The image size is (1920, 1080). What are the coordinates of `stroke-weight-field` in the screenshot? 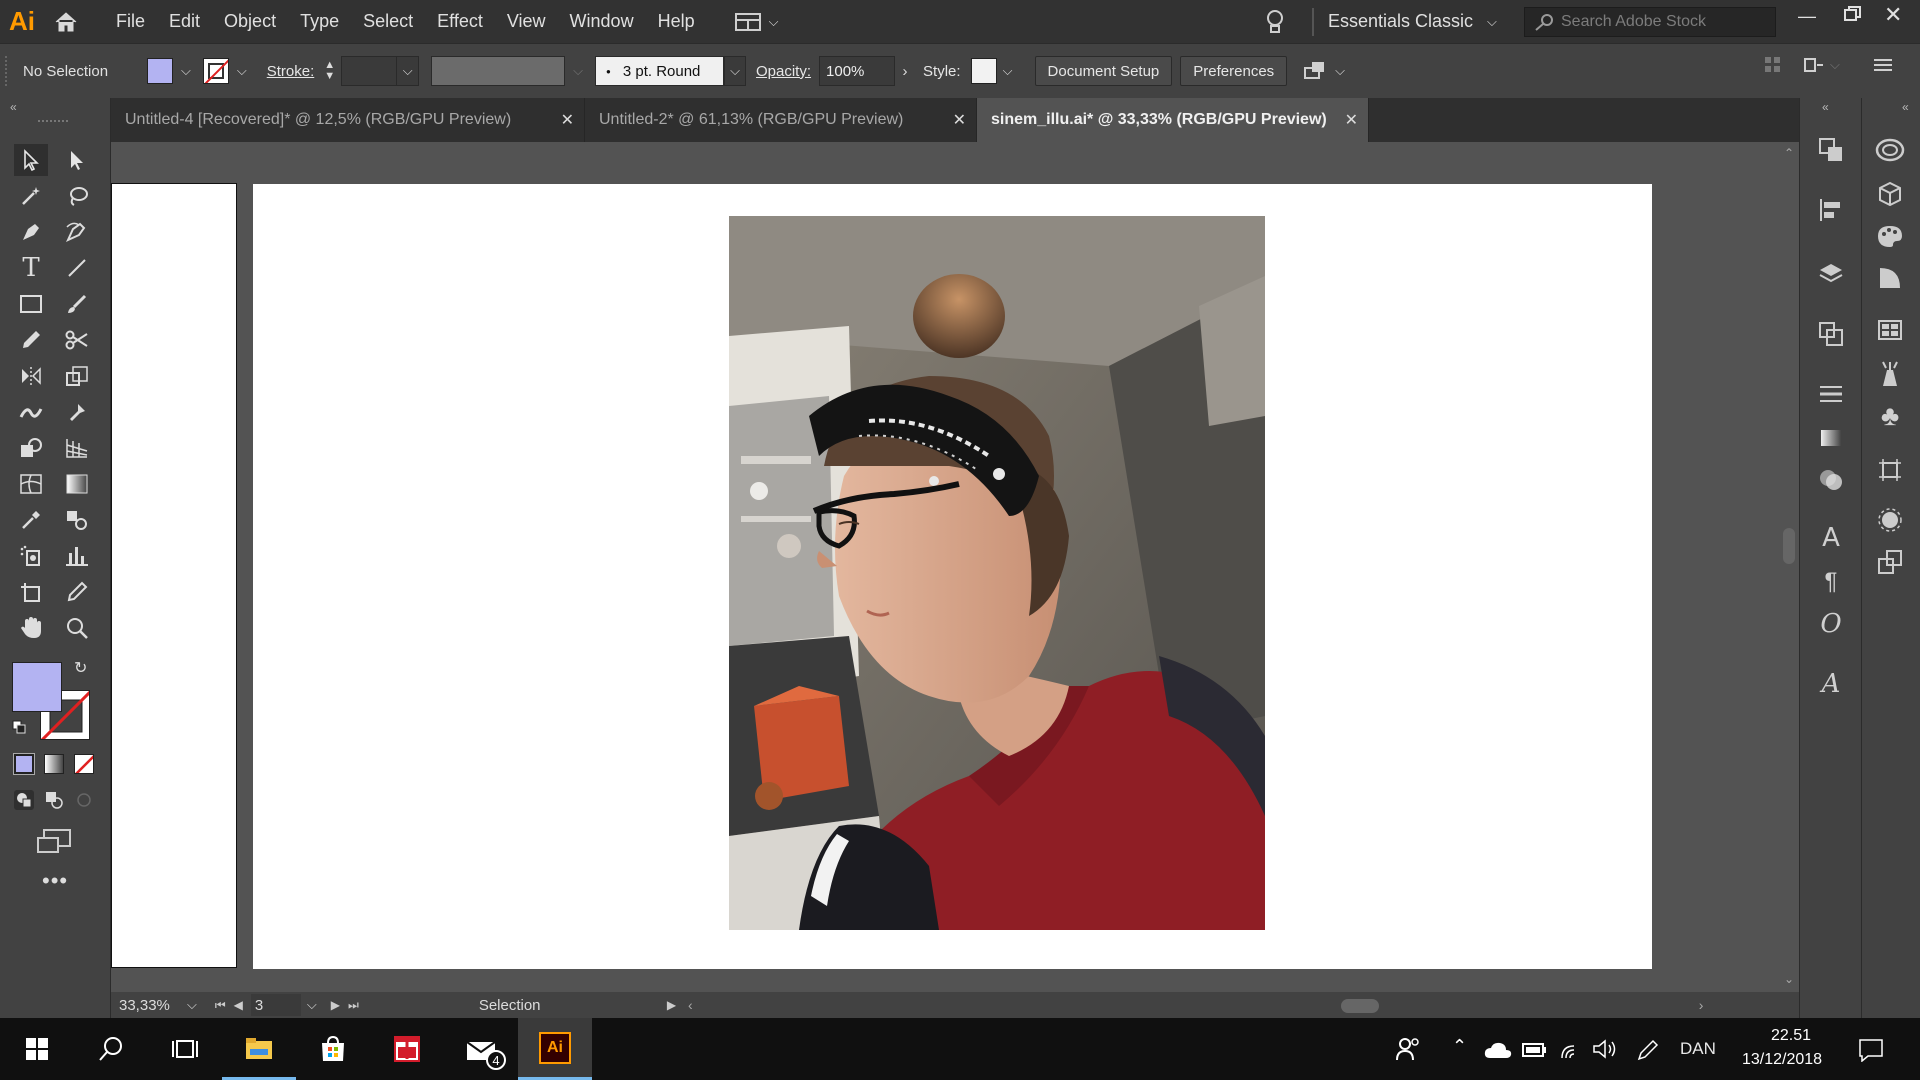 It's located at (369, 71).